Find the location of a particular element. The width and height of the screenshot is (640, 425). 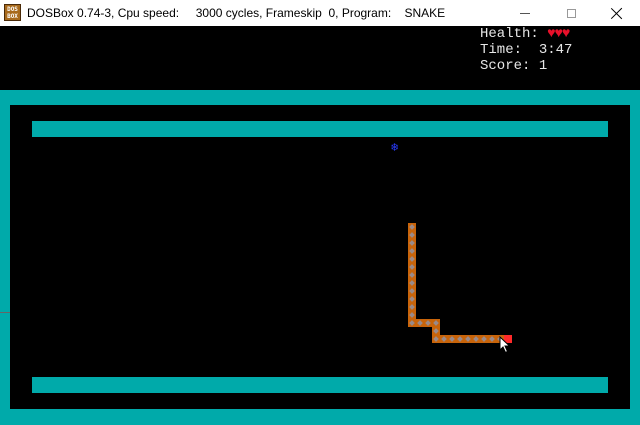

food-icon: ❄ is located at coordinates (395, 147).